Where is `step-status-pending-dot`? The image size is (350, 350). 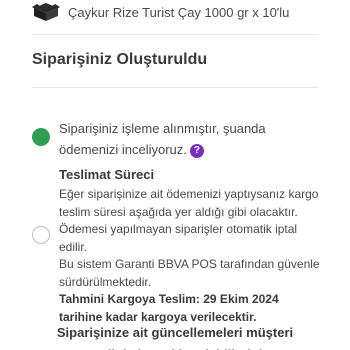 step-status-pending-dot is located at coordinates (41, 235).